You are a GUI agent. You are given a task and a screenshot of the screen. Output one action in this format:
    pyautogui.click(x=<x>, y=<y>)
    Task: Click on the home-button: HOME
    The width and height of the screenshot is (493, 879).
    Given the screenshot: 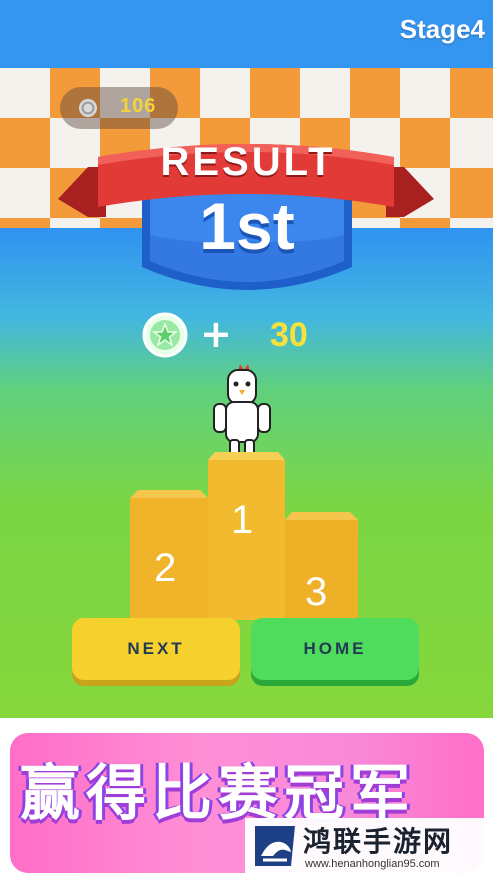 What is the action you would take?
    pyautogui.click(x=335, y=649)
    